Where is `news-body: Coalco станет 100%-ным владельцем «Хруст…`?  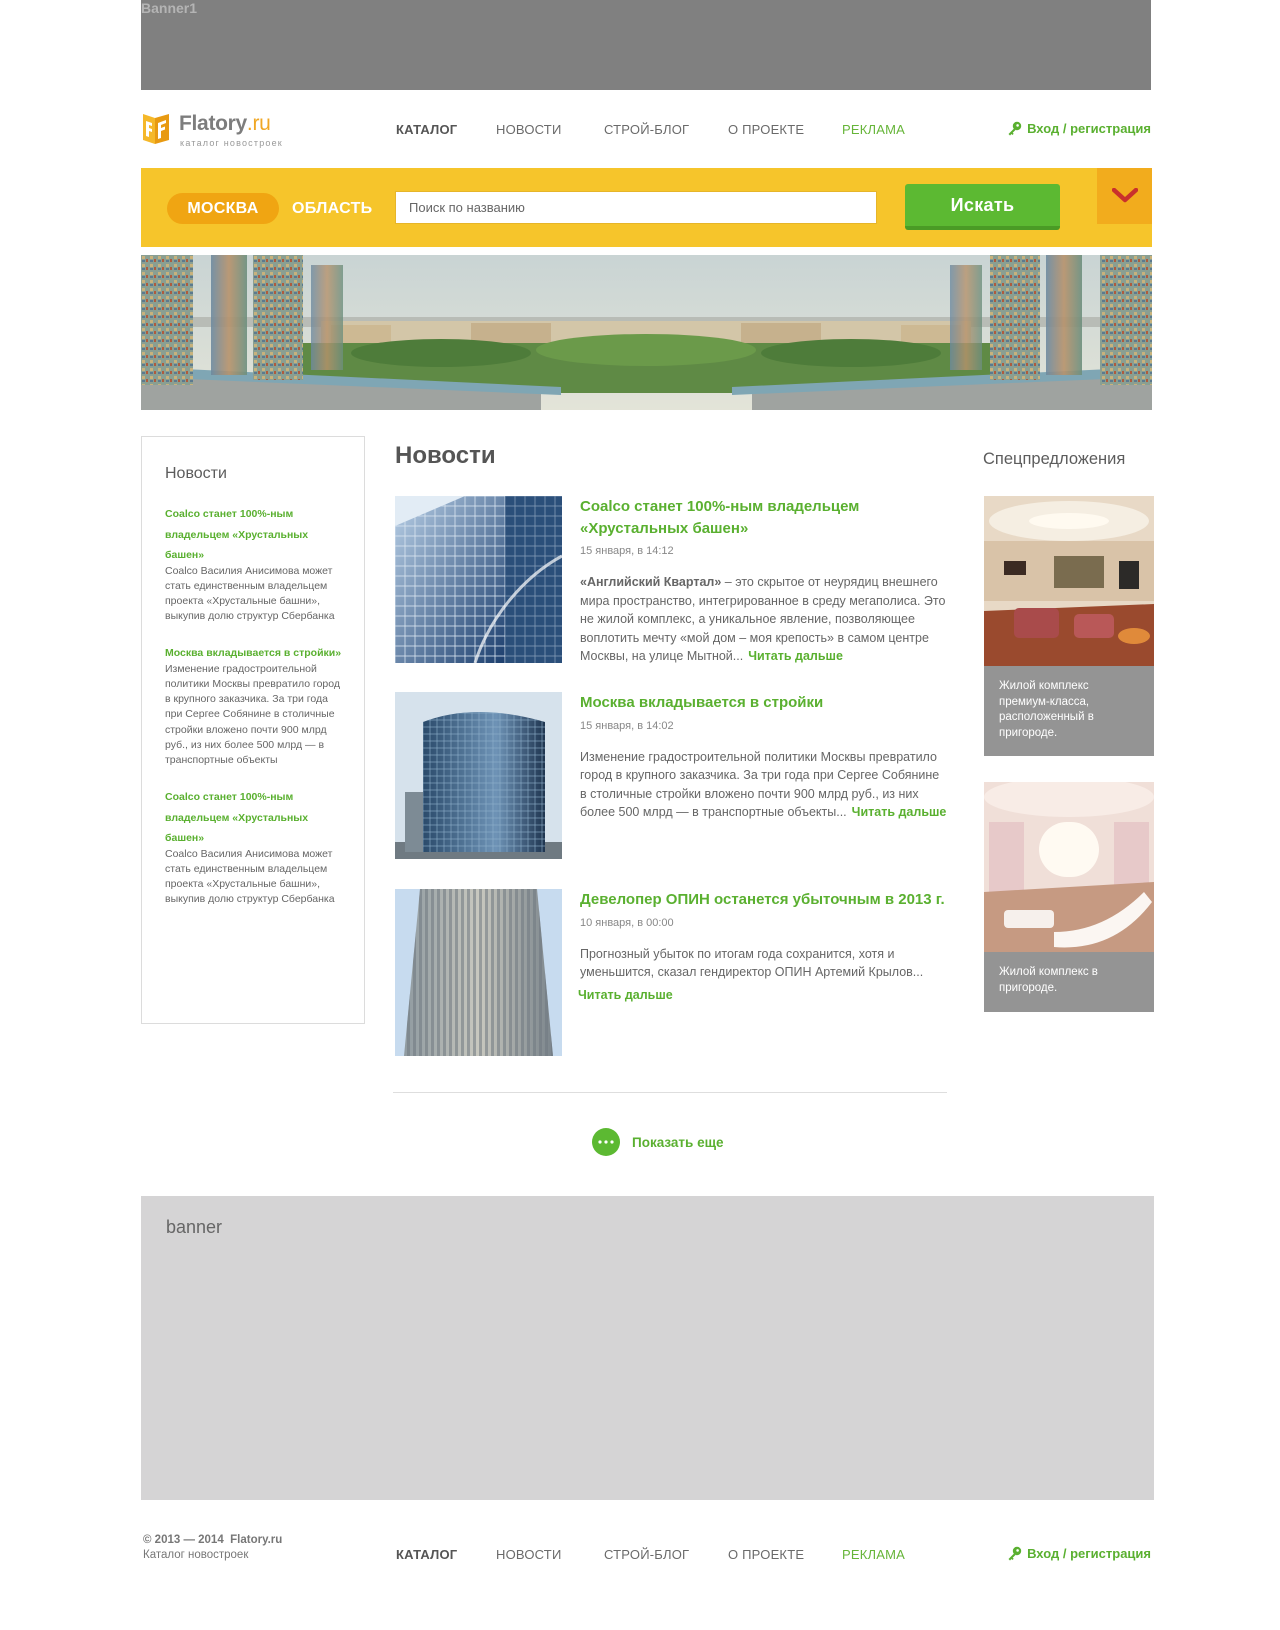 news-body: Coalco станет 100%-ным владельцем «Хруст… is located at coordinates (764, 581).